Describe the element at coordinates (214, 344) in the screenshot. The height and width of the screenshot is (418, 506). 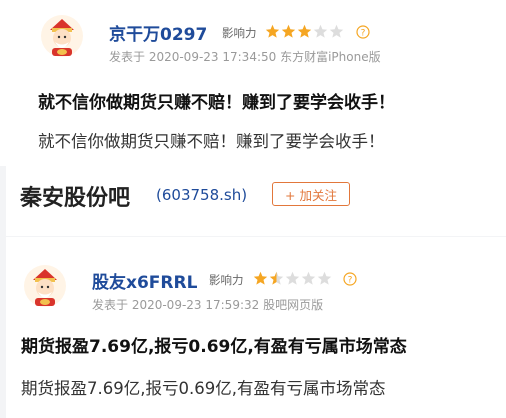
I see `post-title: 期货报盈7.69亿,报亏0.69亿,有盈有亏属市场常态` at that location.